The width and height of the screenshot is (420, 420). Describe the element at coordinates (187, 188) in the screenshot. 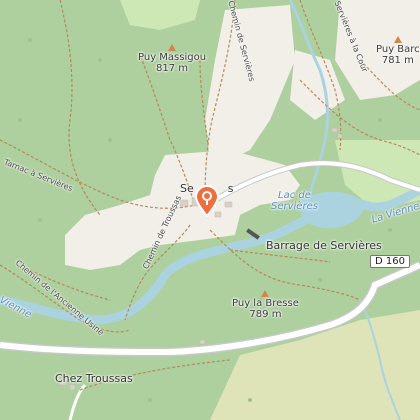

I see `village-label-start: Se` at that location.